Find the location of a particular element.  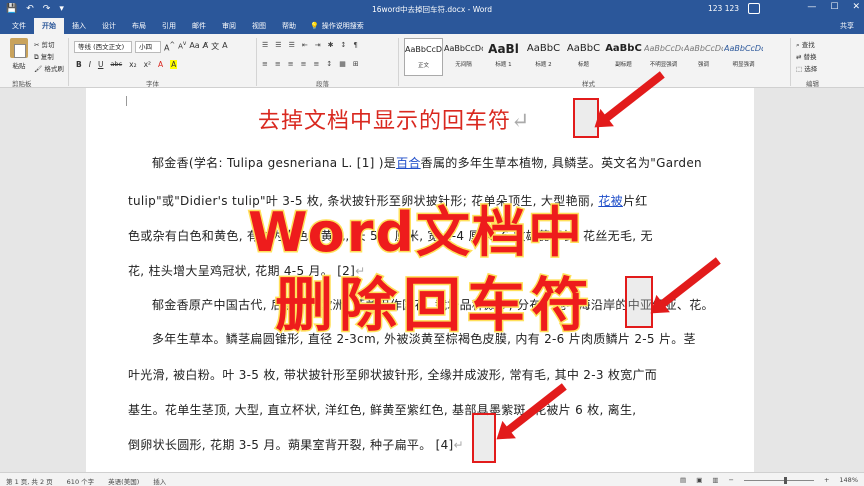

find-button: ⌕ 查找 is located at coordinates (806, 45).